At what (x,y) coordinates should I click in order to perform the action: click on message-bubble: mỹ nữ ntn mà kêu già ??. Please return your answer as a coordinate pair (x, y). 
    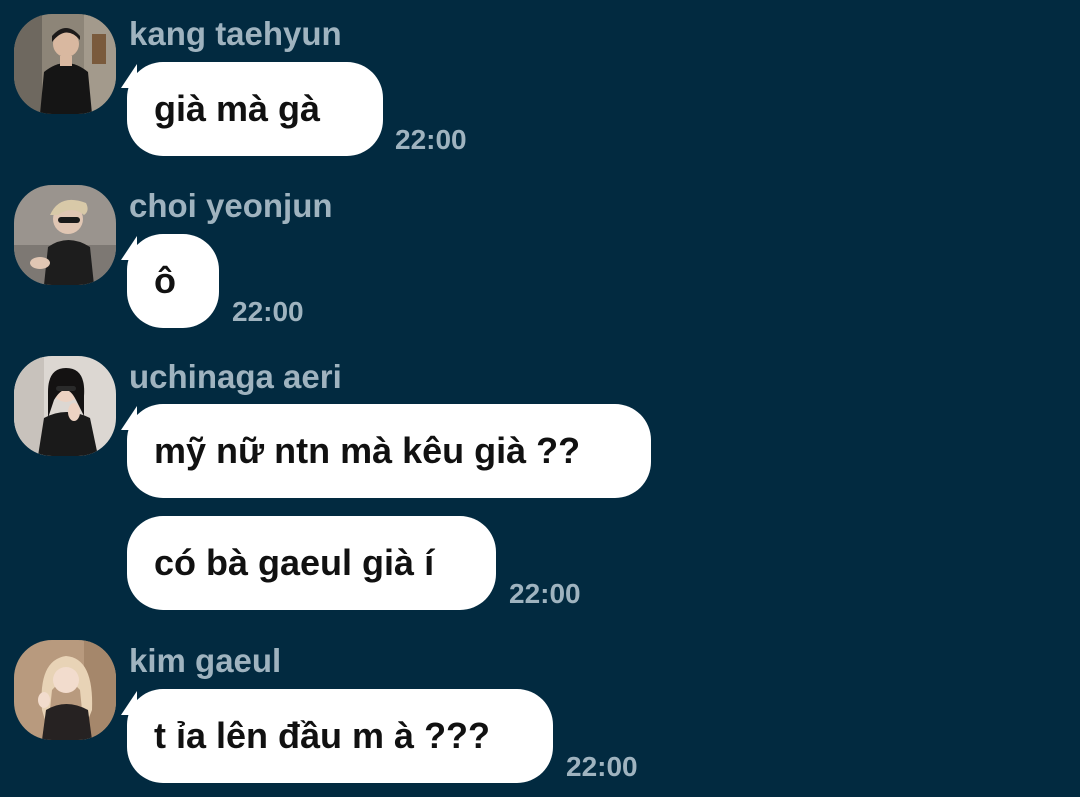
    Looking at the image, I should click on (389, 451).